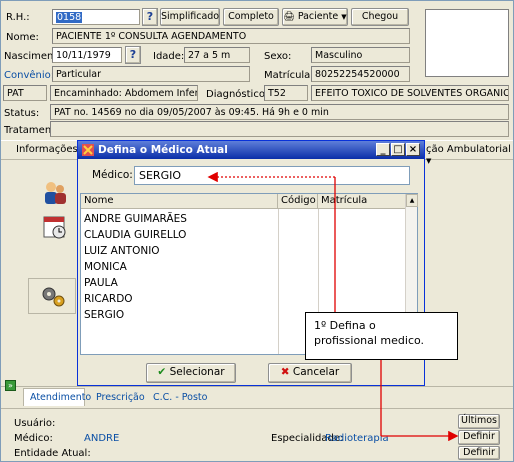  I want to click on callout-line-2: profissional medico., so click(369, 340).